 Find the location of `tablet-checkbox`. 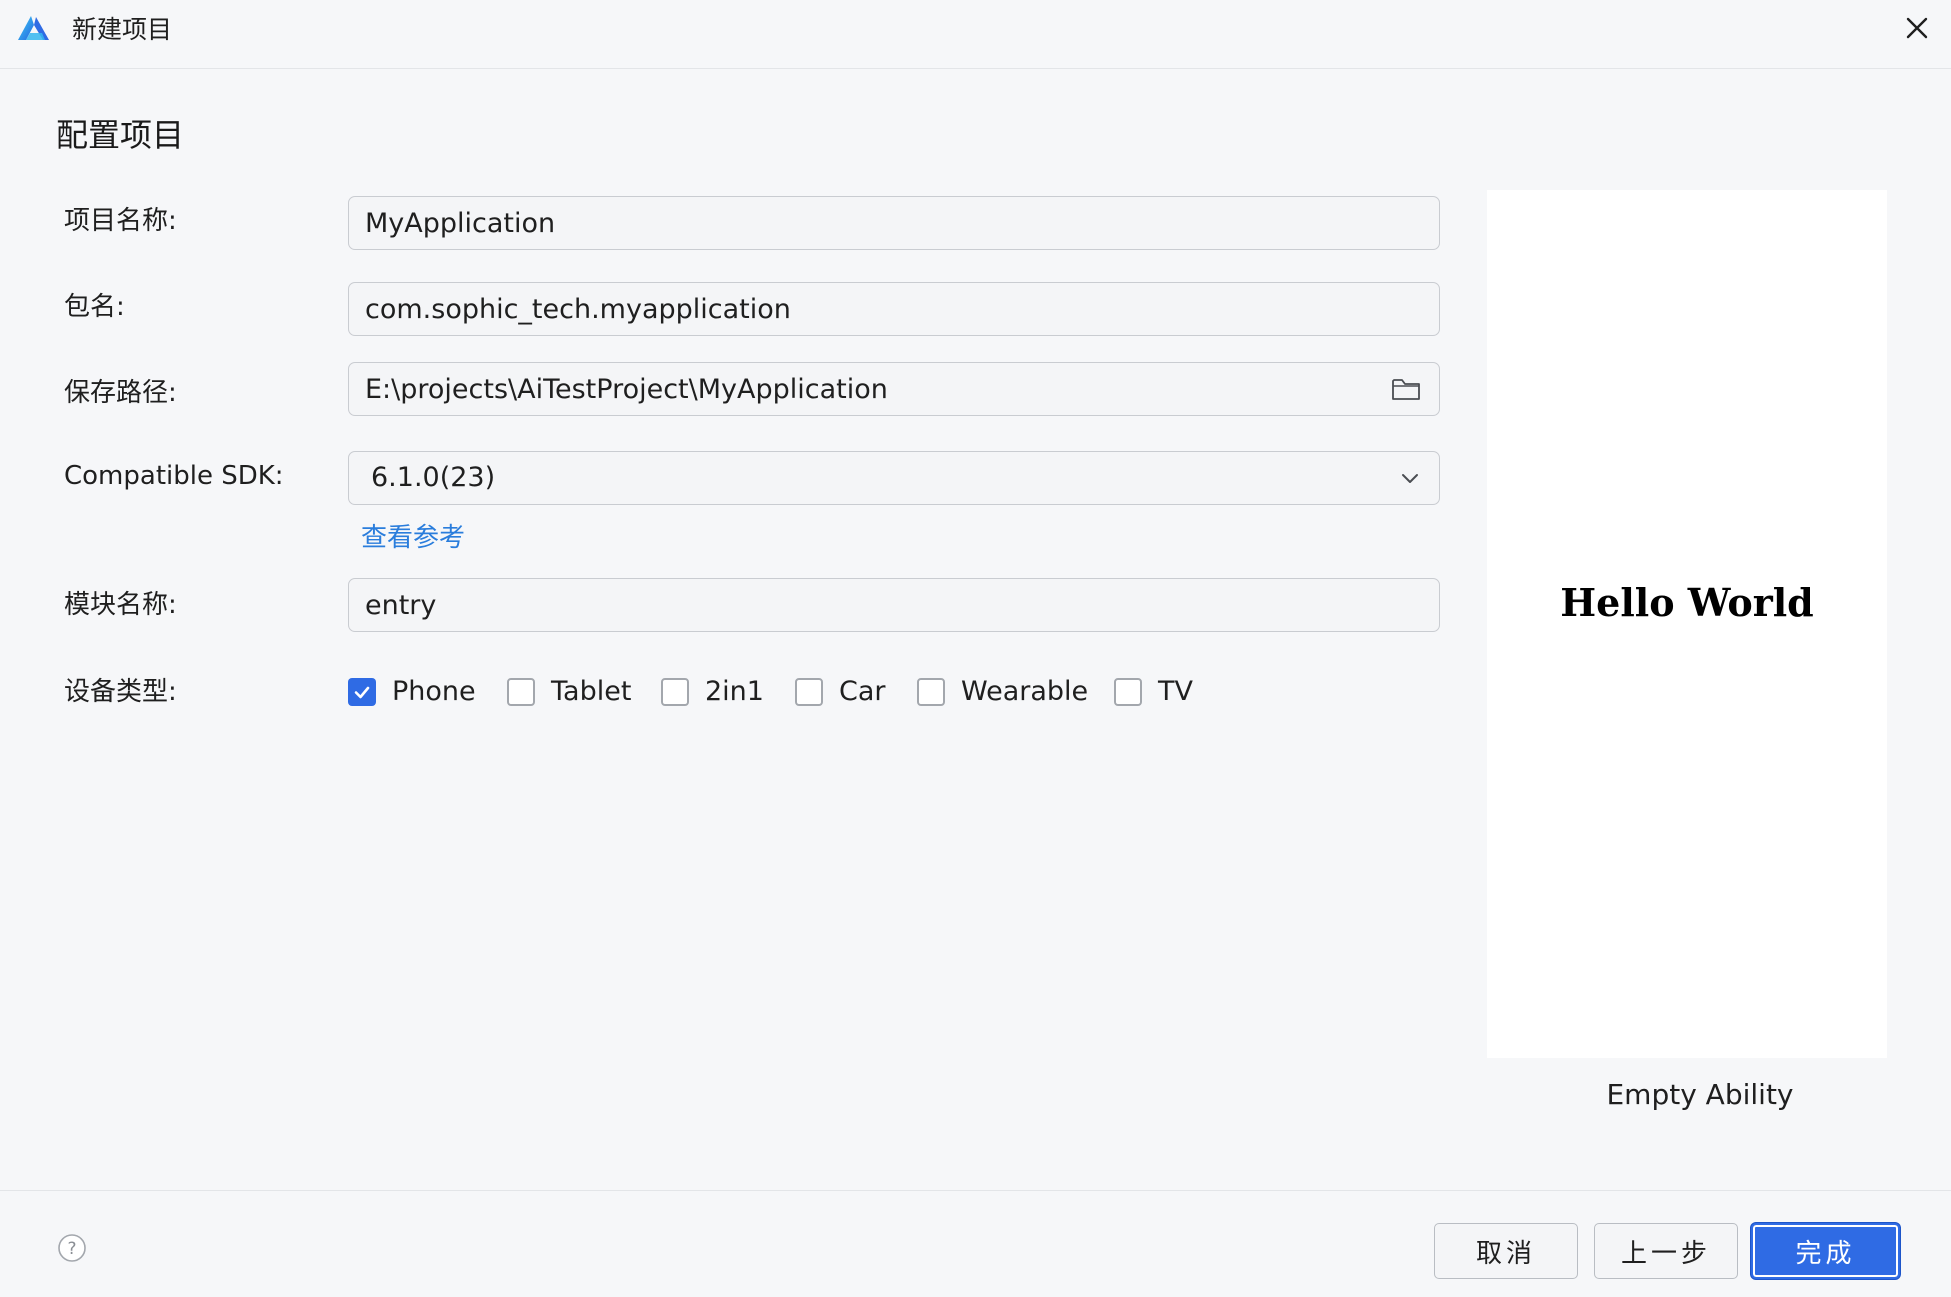

tablet-checkbox is located at coordinates (521, 692).